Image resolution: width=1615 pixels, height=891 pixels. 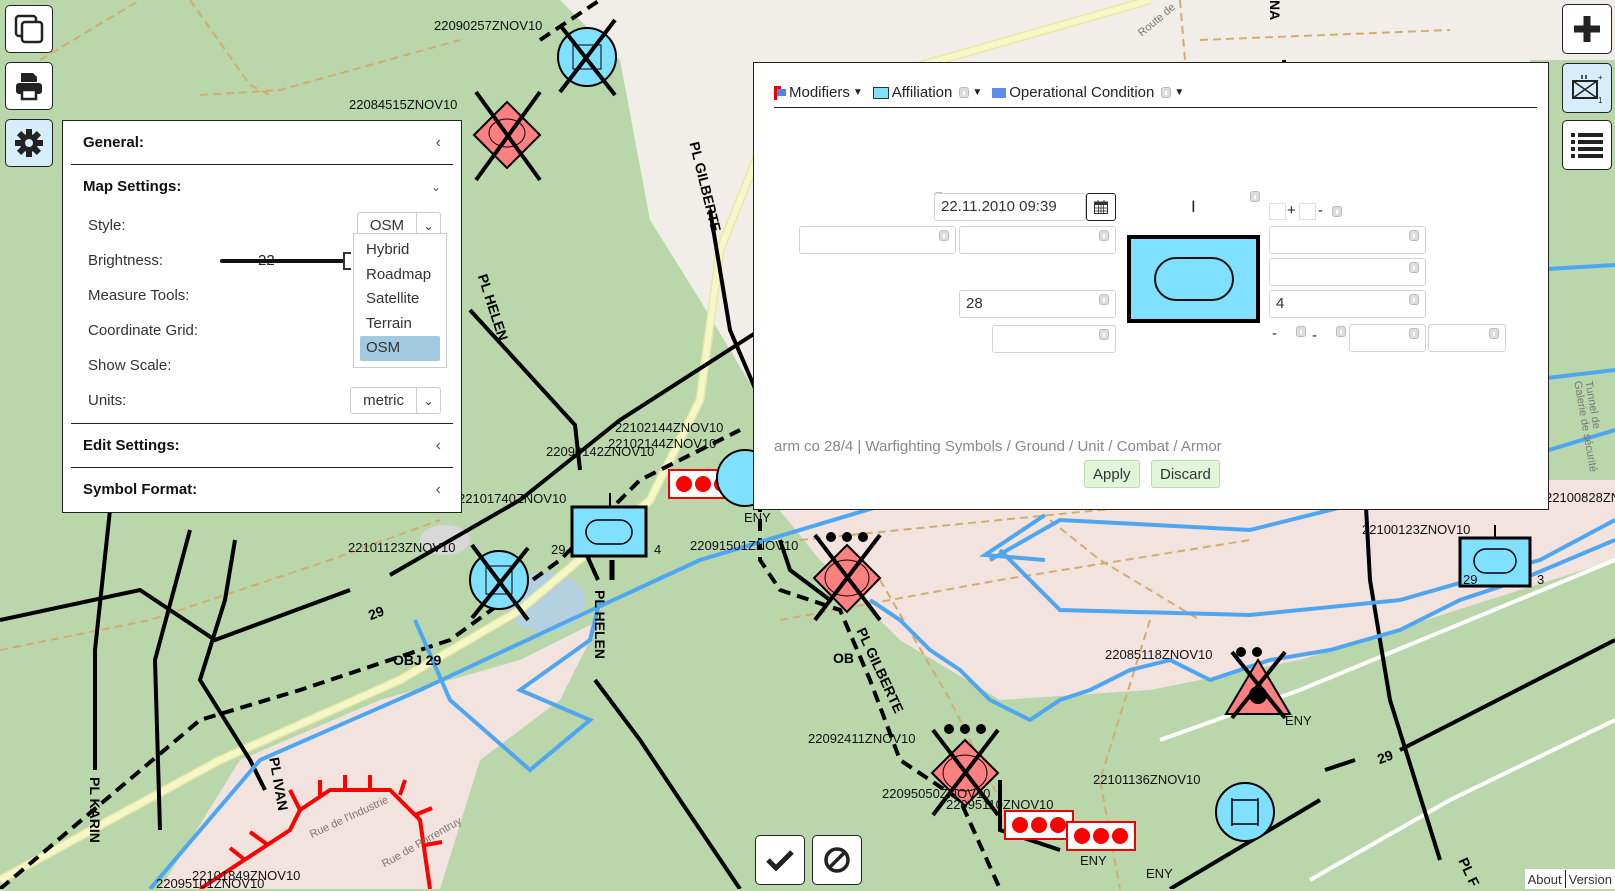 I want to click on symbol-preview, so click(x=1193, y=279).